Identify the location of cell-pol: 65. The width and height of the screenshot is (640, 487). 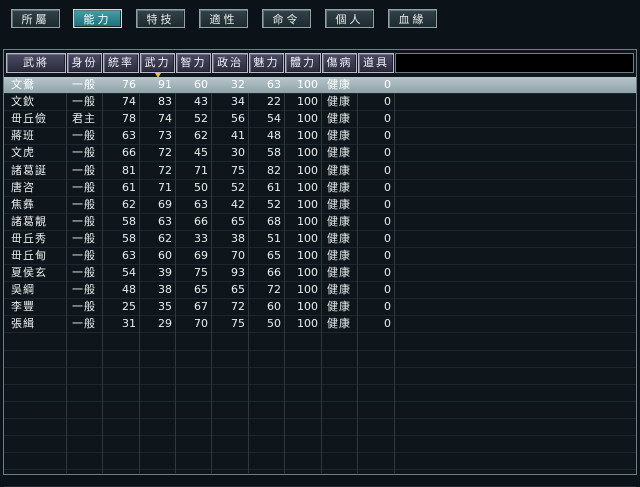
(238, 221).